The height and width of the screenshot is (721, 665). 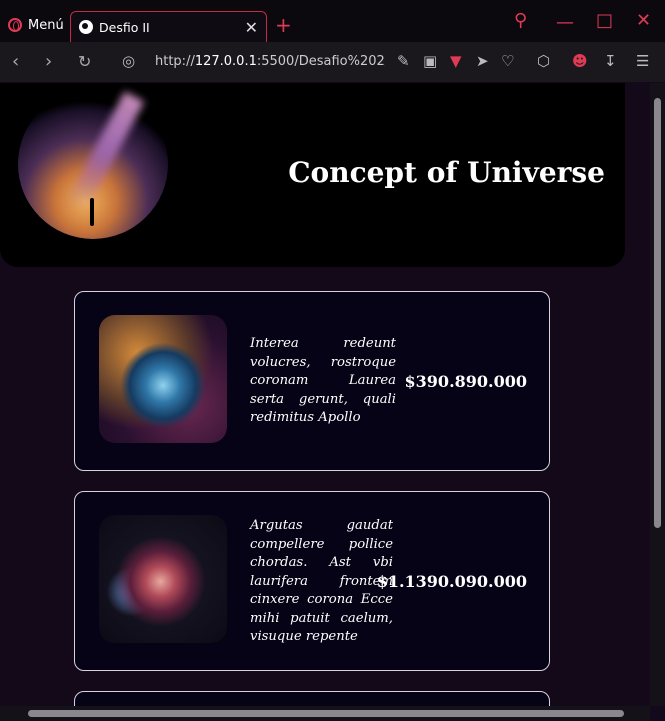 I want to click on url-prefix: http://, so click(x=175, y=61).